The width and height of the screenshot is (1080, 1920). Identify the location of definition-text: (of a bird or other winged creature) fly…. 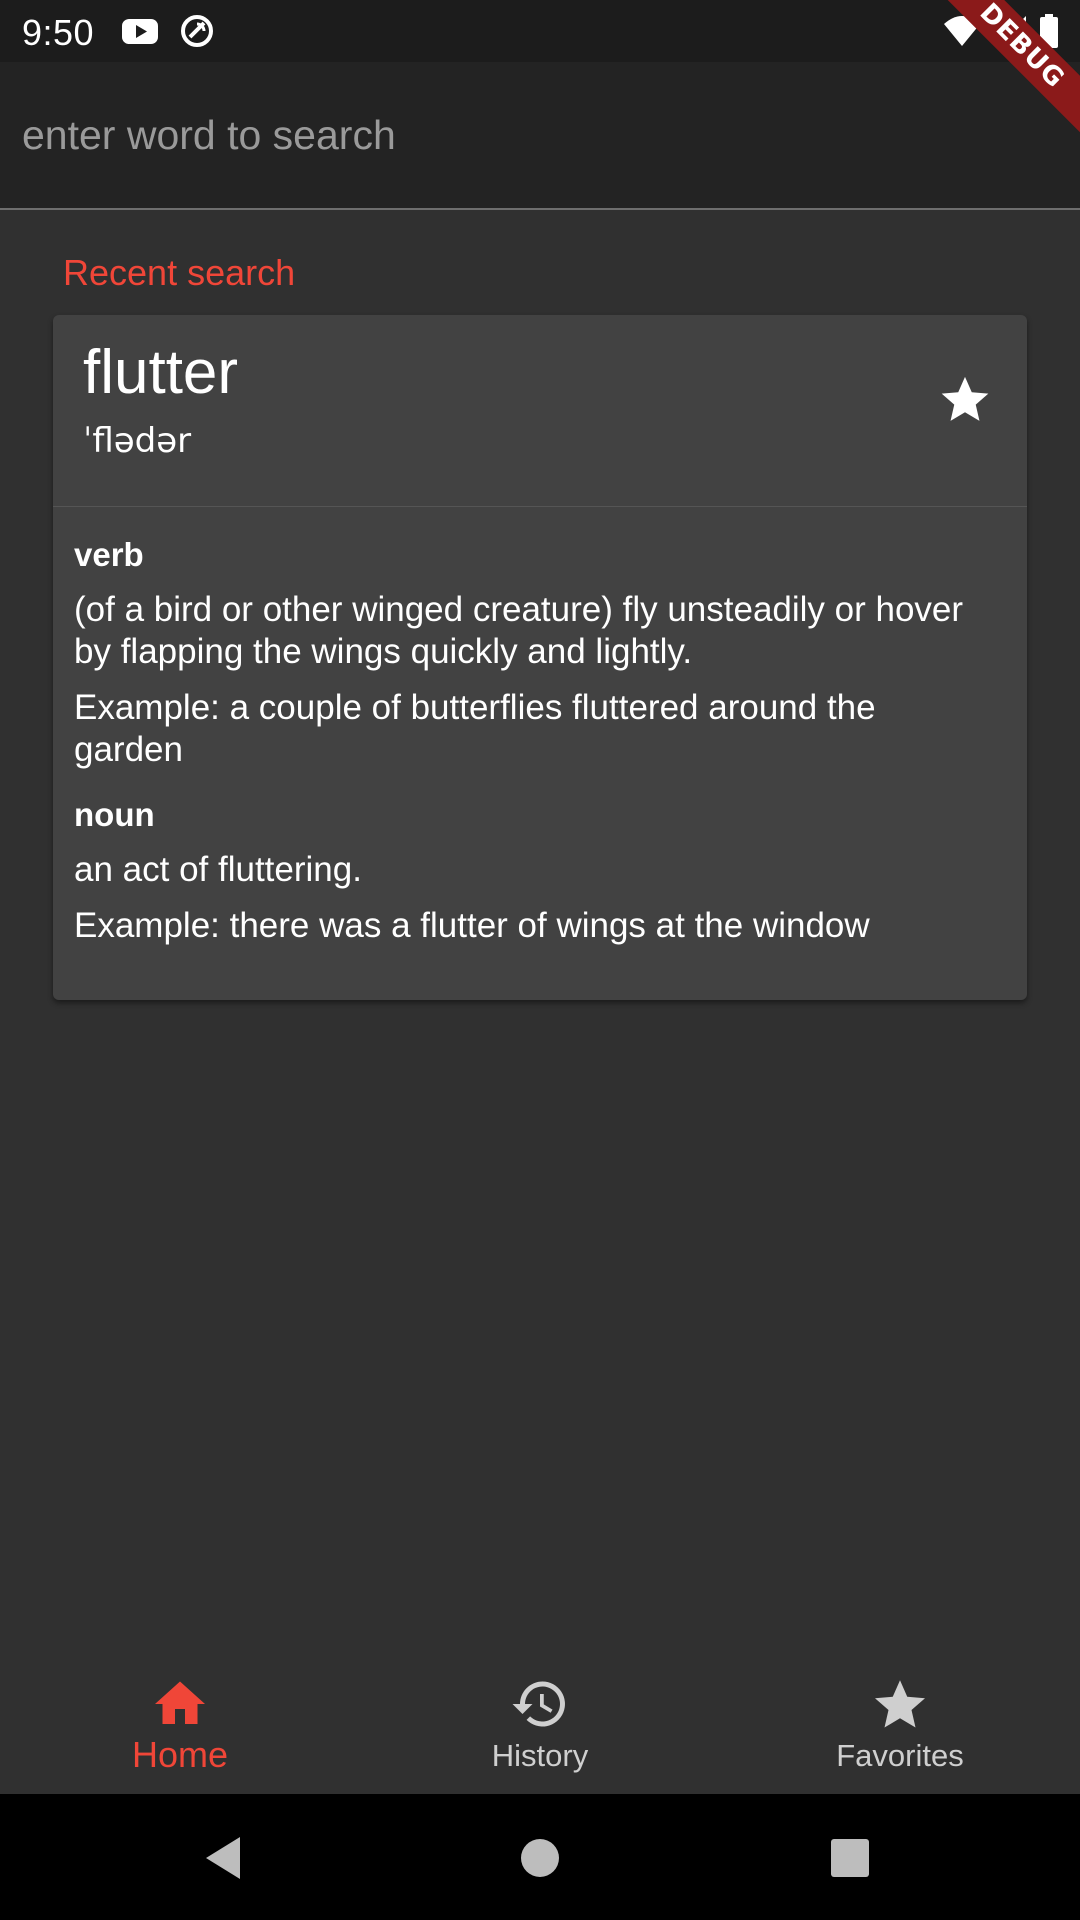
(519, 630).